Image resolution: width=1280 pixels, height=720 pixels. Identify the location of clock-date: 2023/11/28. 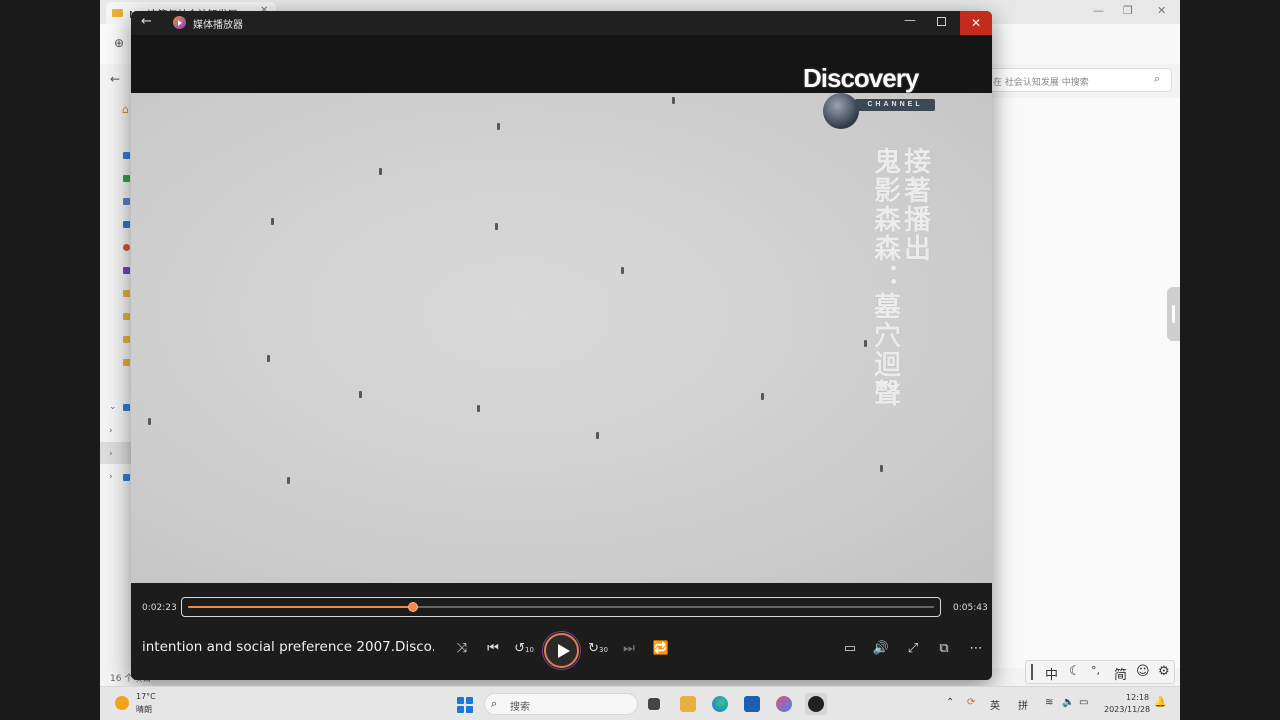
(1127, 709).